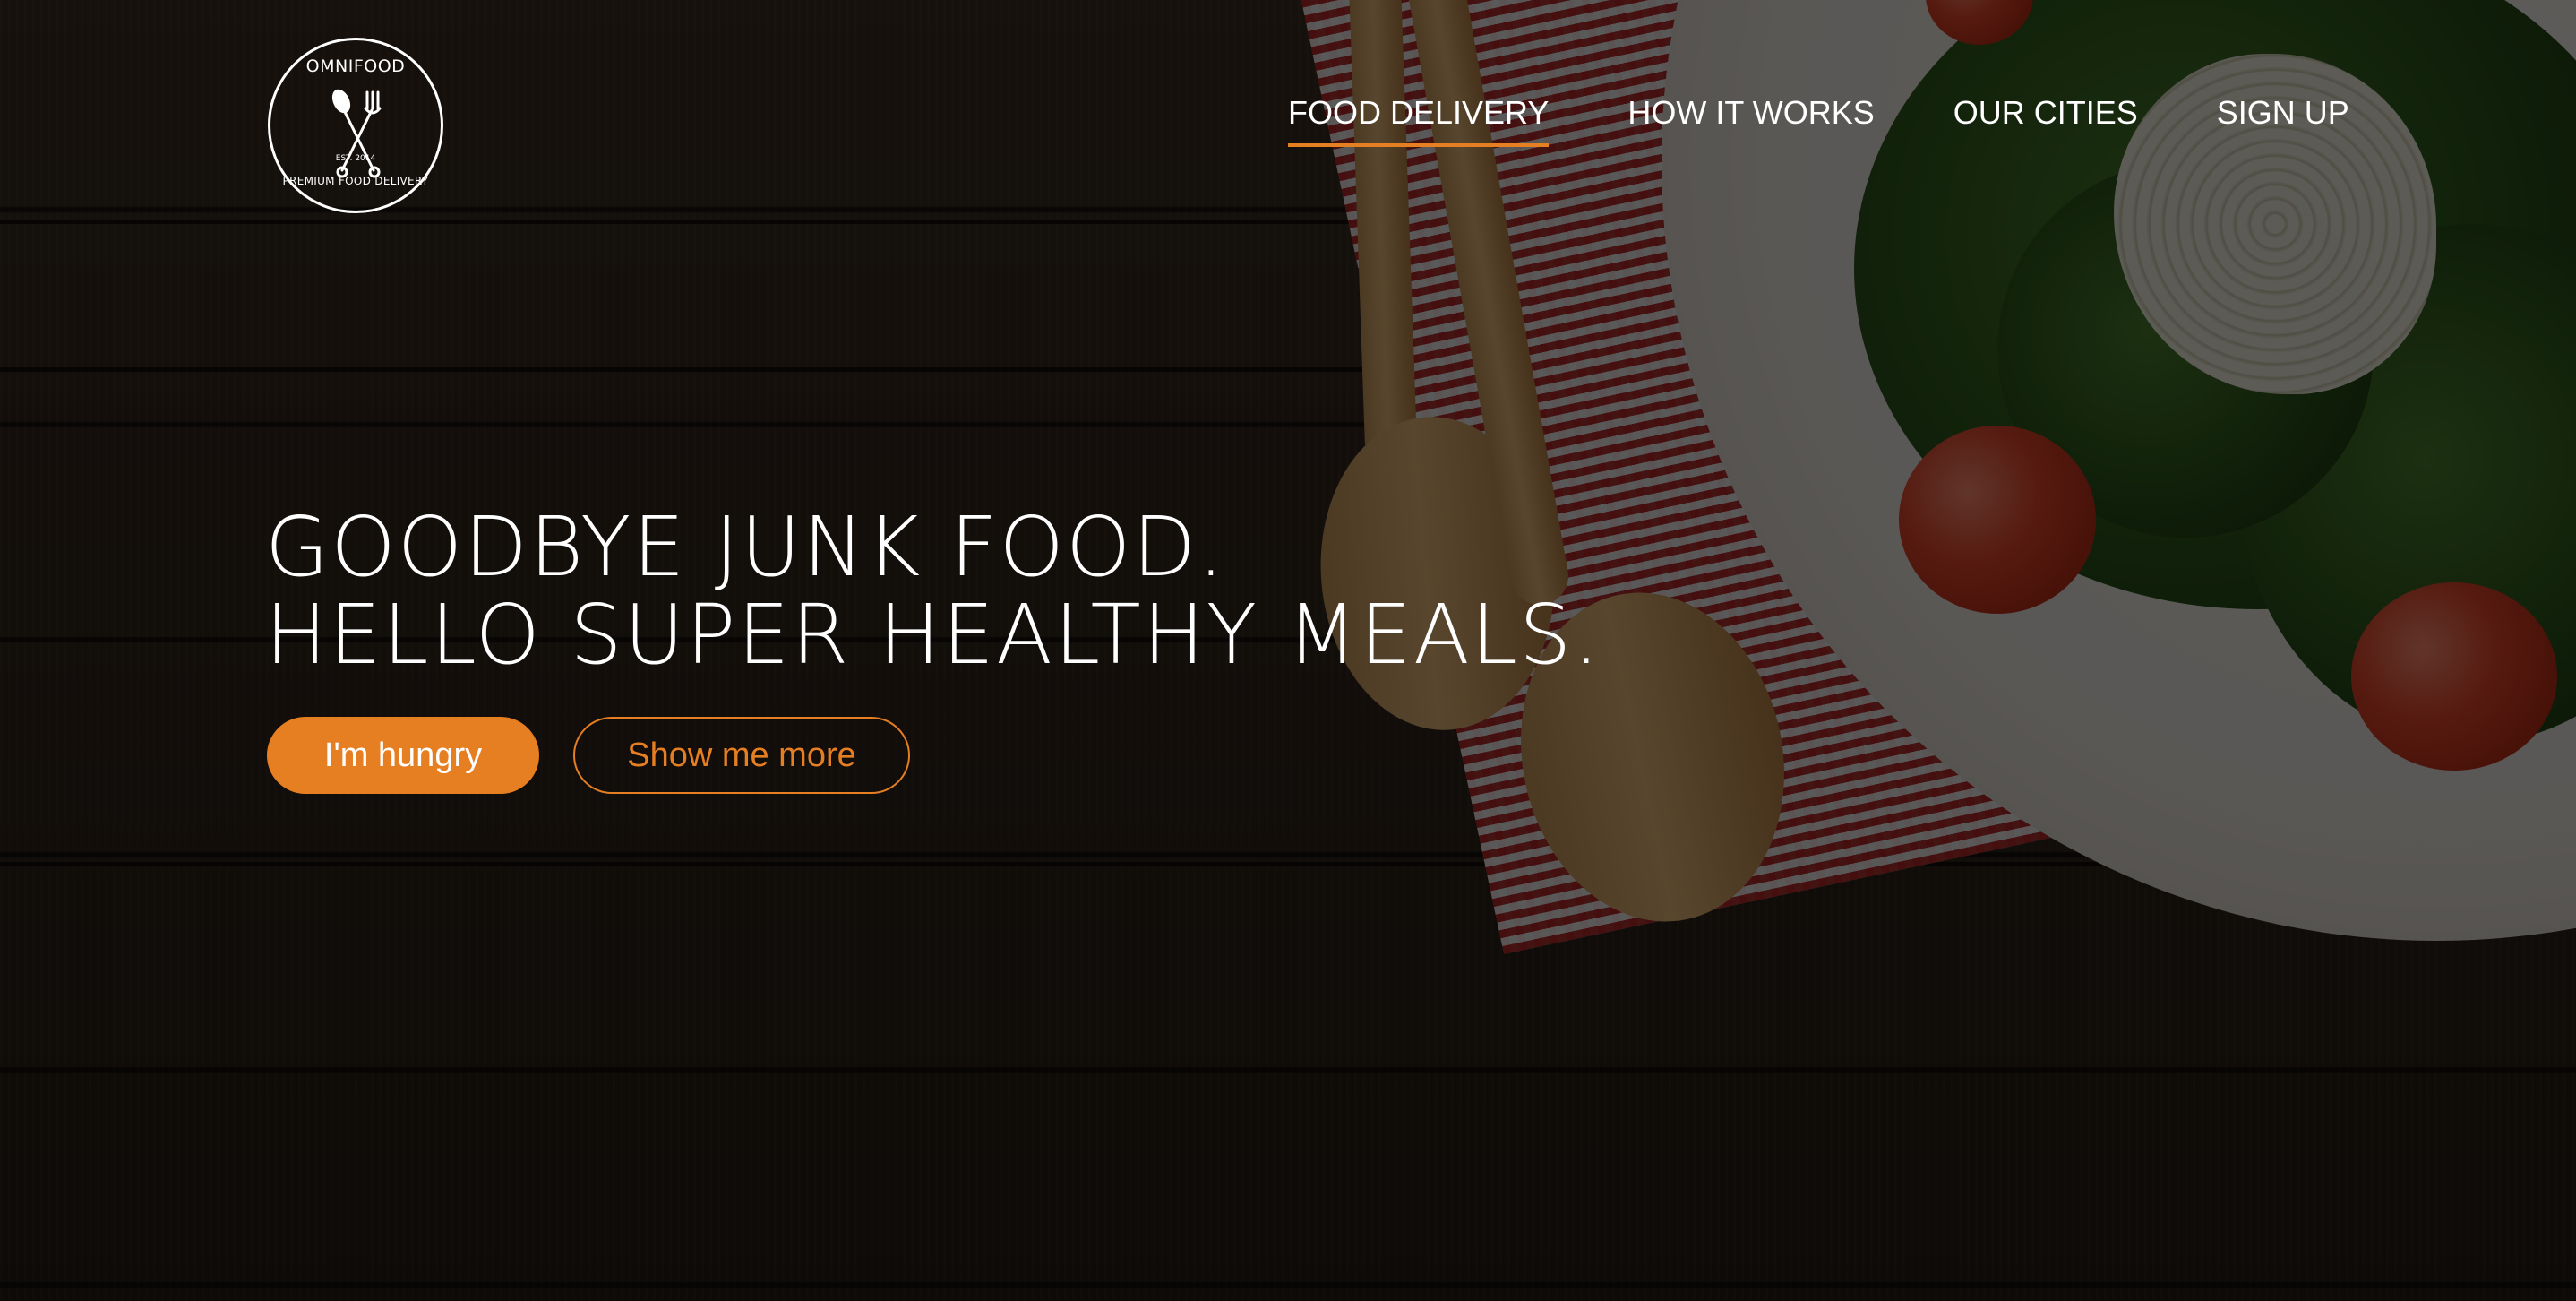  I want to click on nav-item-food-delivery: FOOD DELIVERY, so click(1419, 120).